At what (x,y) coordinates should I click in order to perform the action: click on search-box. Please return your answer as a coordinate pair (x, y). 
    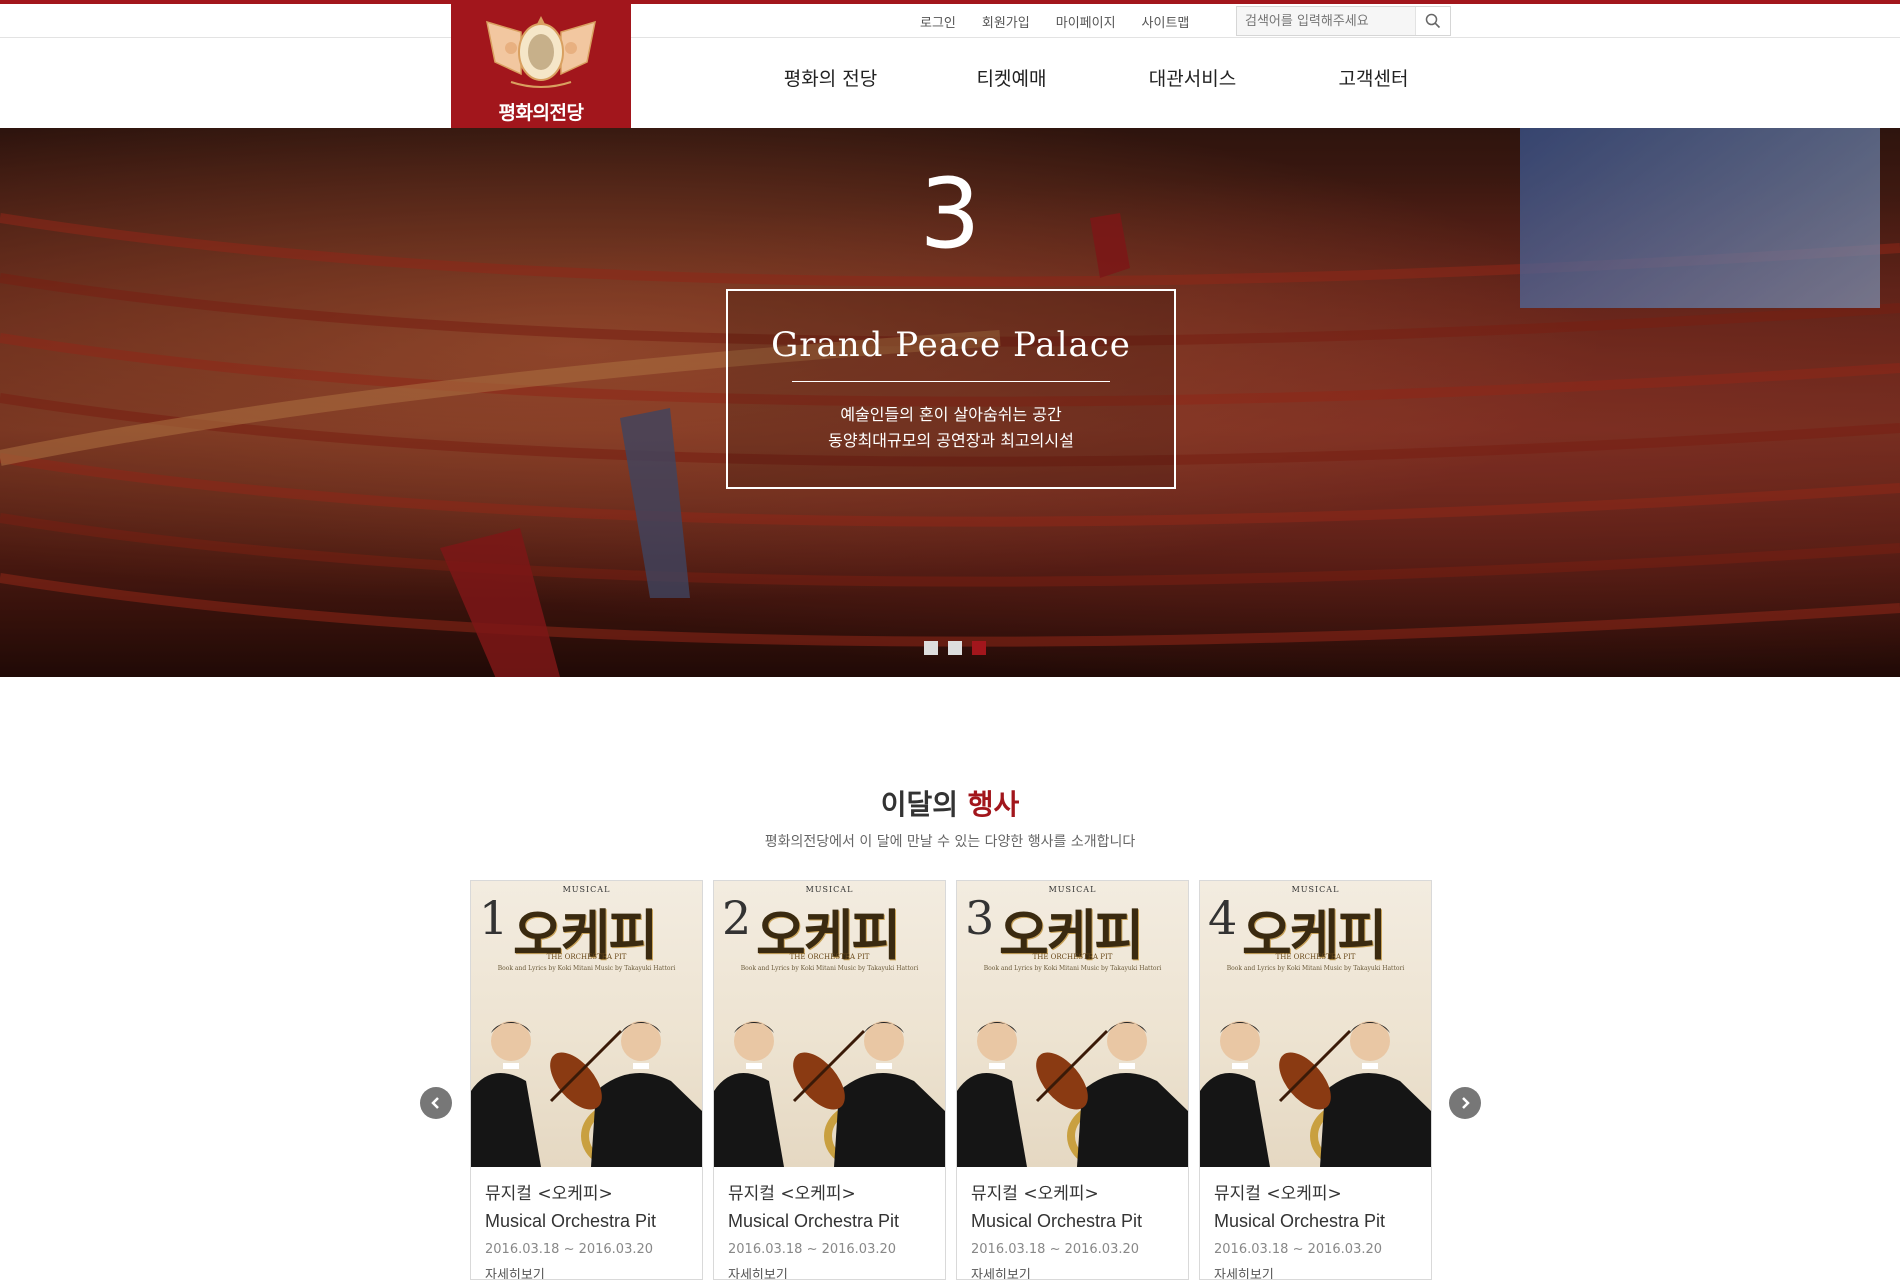
    Looking at the image, I should click on (1343, 21).